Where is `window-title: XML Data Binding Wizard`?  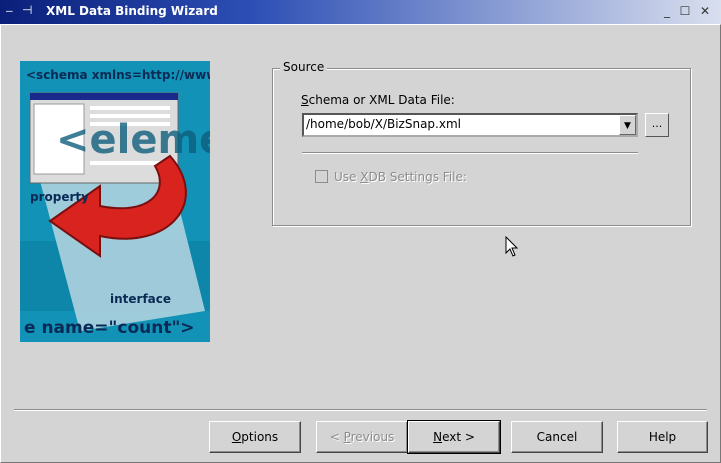 window-title: XML Data Binding Wizard is located at coordinates (132, 11).